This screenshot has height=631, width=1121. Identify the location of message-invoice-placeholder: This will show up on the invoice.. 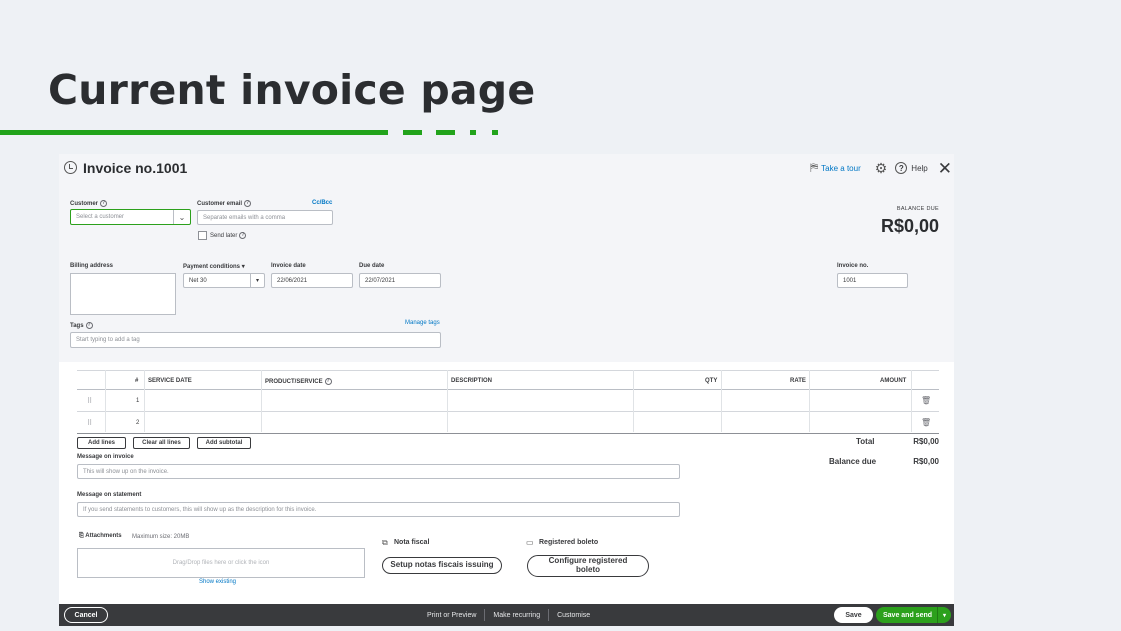
(126, 471).